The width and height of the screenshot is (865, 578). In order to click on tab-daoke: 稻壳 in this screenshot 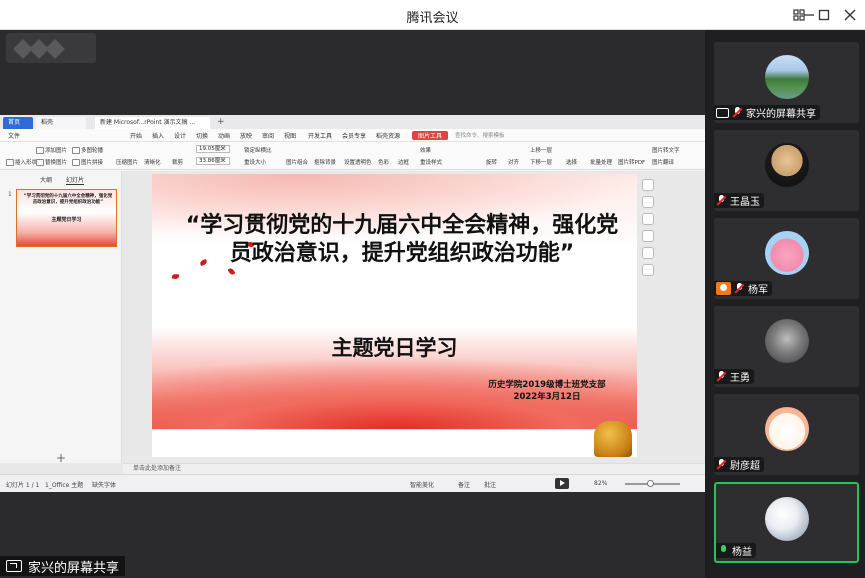, I will do `click(61, 123)`.